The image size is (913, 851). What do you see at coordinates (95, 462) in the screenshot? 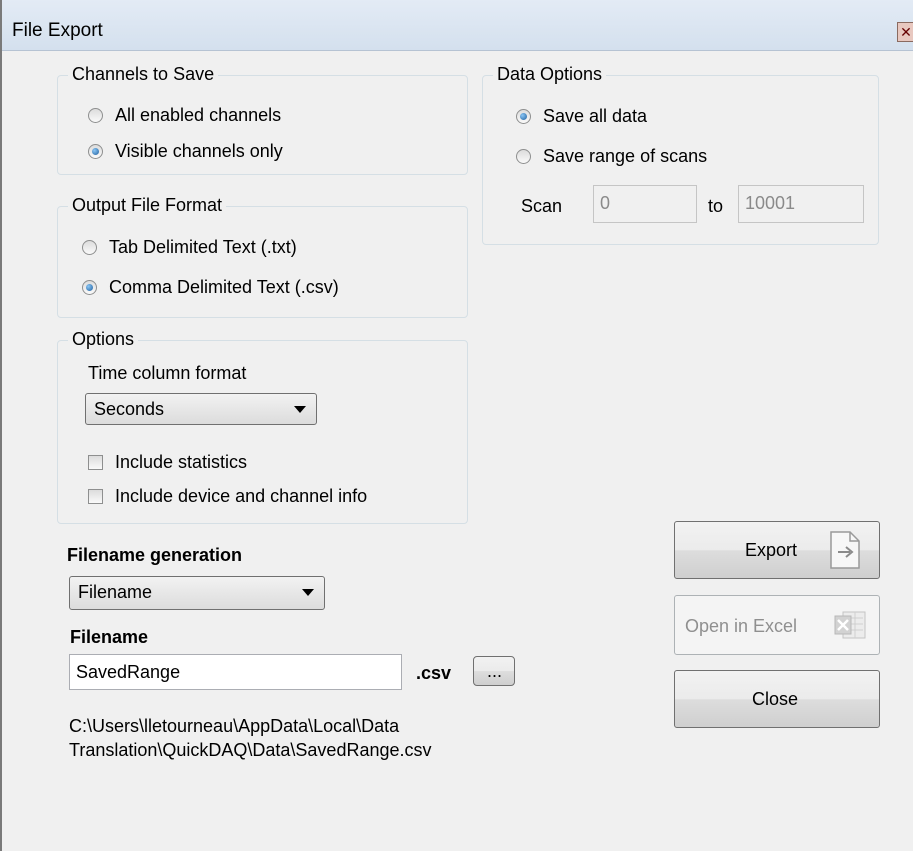
I see `include-statistics-checkbox` at bounding box center [95, 462].